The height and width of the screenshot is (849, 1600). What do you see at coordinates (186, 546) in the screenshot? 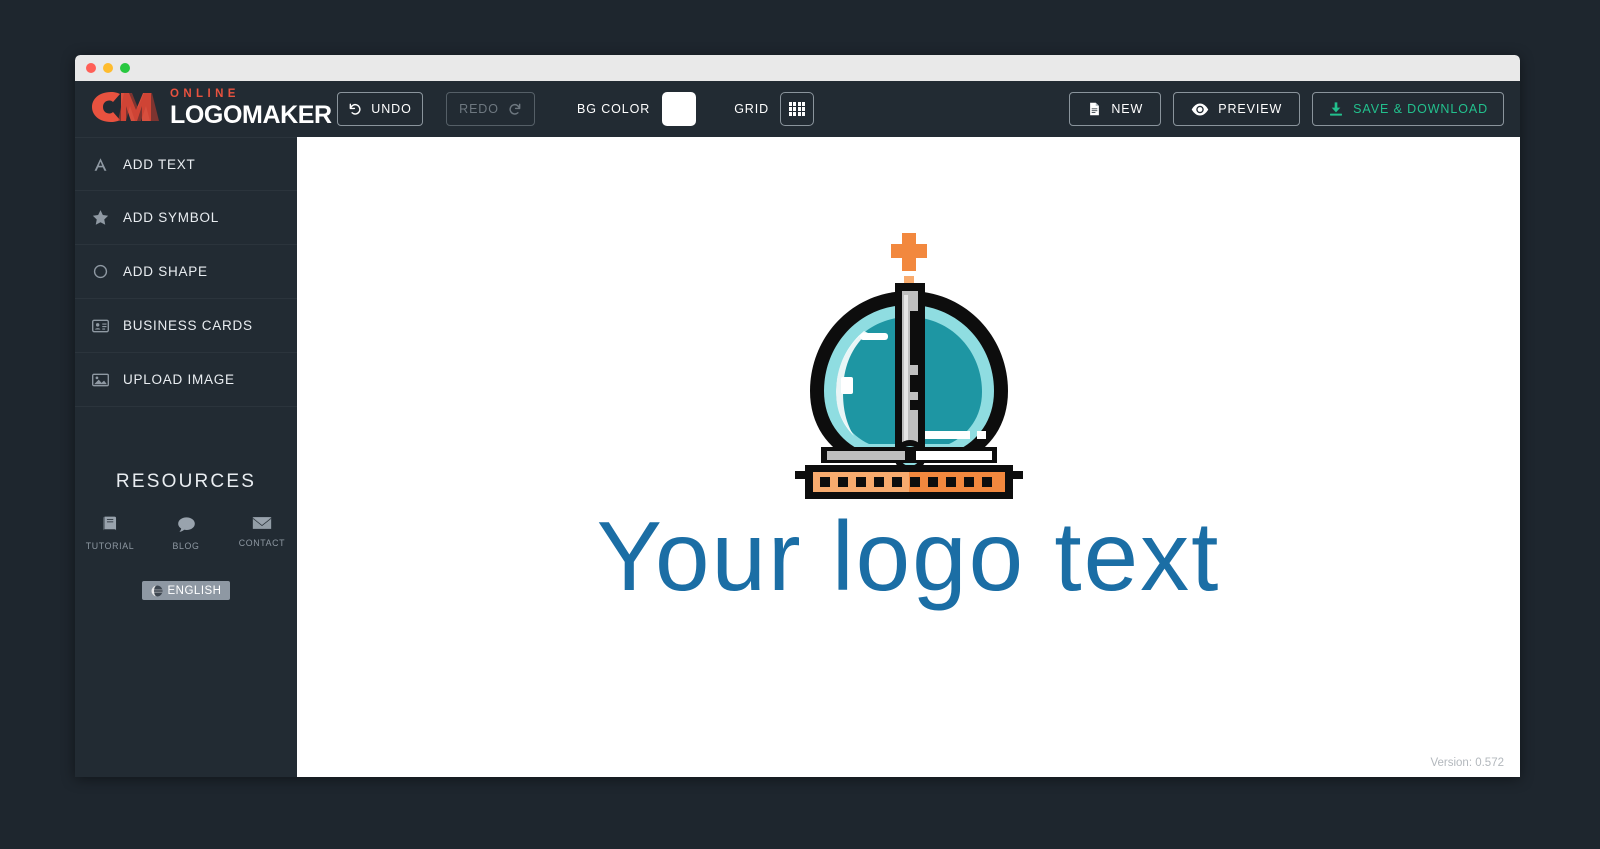
I see `resource-link-label: BLOG` at bounding box center [186, 546].